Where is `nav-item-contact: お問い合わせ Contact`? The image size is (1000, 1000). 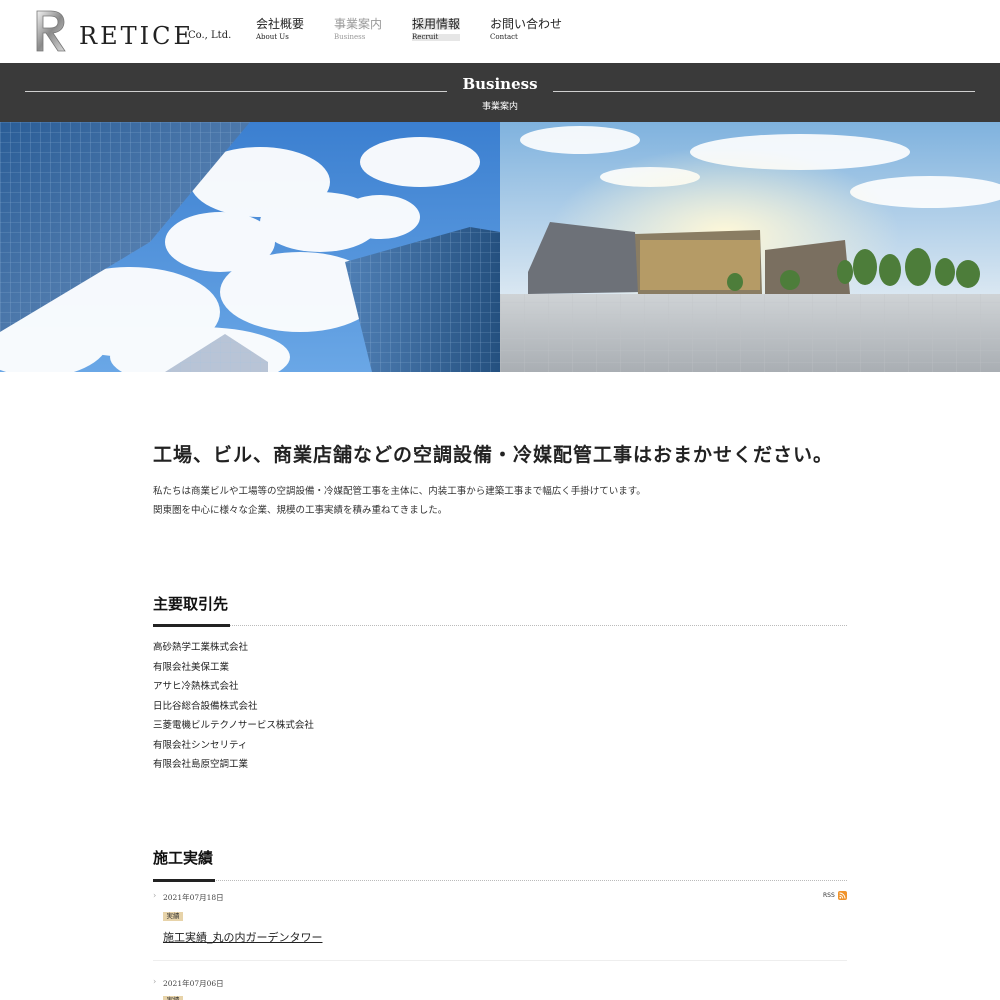
nav-item-contact: お問い合わせ Contact is located at coordinates (526, 29).